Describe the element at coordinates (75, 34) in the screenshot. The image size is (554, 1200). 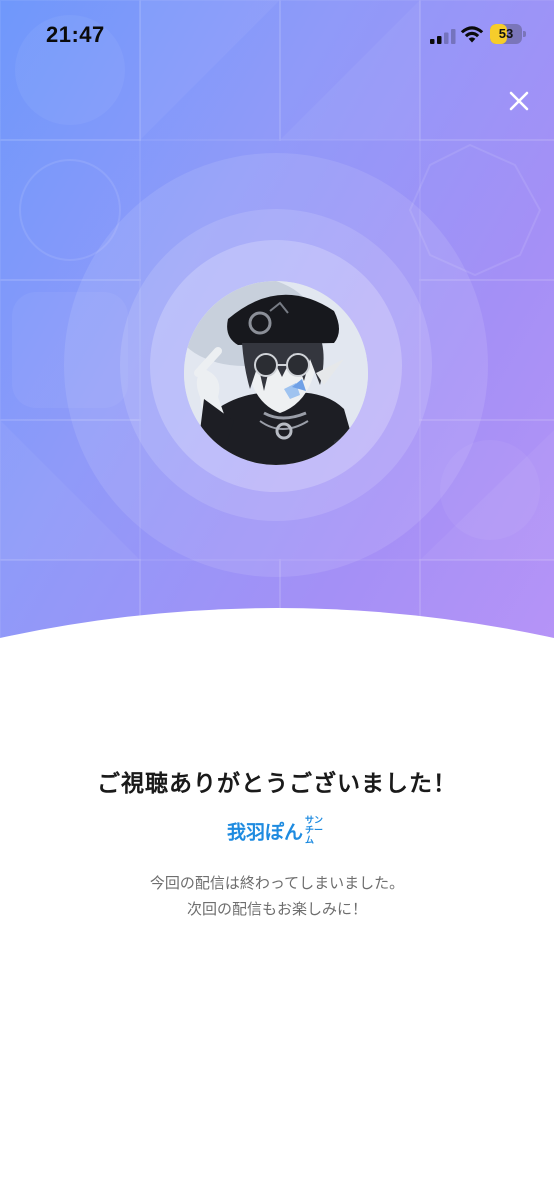
I see `status-time: 21:47` at that location.